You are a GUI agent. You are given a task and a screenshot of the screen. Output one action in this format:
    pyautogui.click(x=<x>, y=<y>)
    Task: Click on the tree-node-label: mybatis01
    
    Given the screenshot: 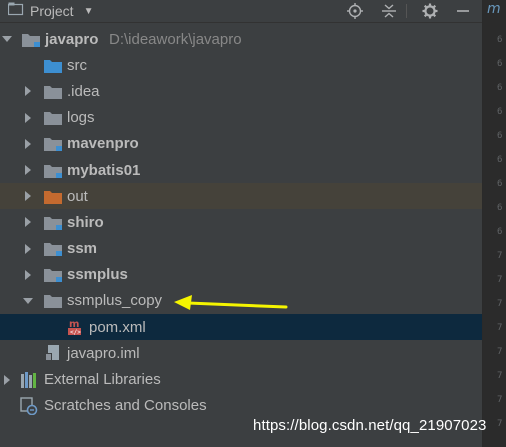 What is the action you would take?
    pyautogui.click(x=104, y=170)
    